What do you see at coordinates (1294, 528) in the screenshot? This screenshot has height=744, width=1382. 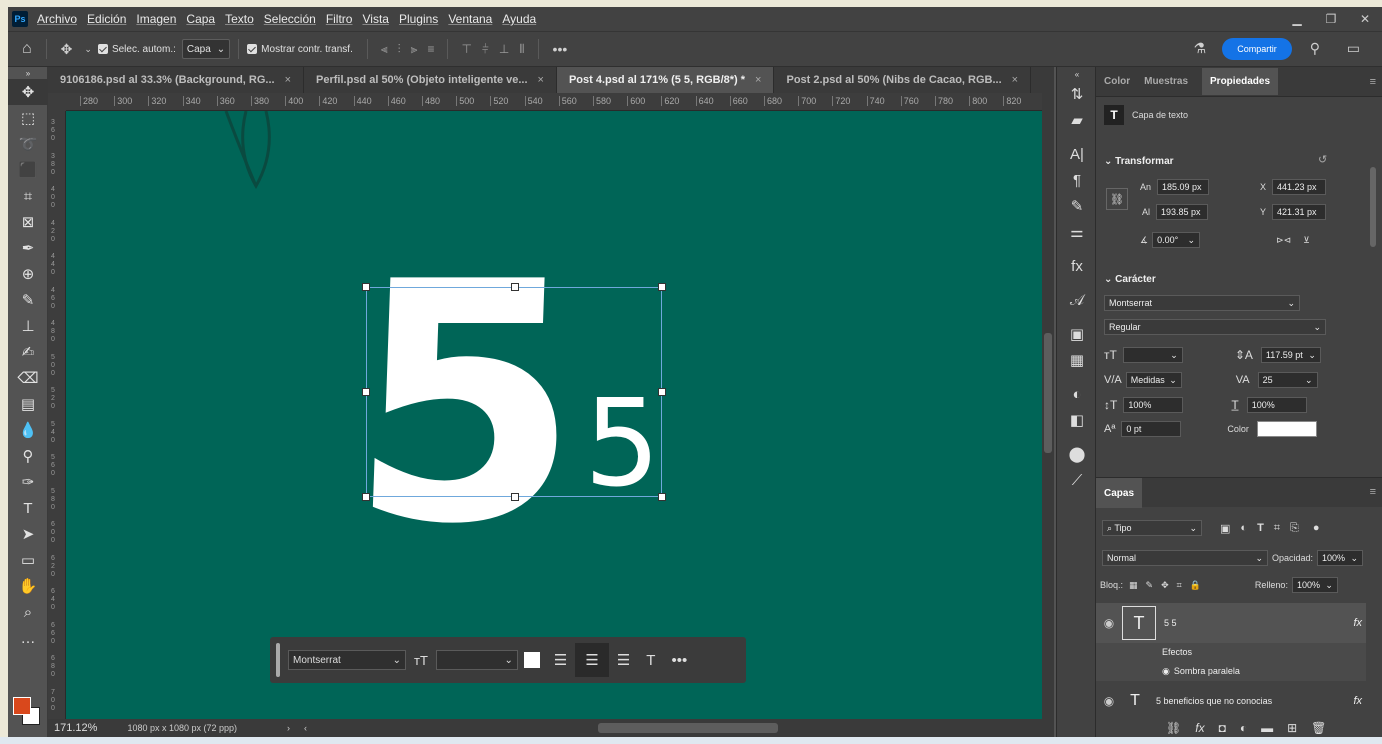 I see `filter-smart-icon: ⎘` at bounding box center [1294, 528].